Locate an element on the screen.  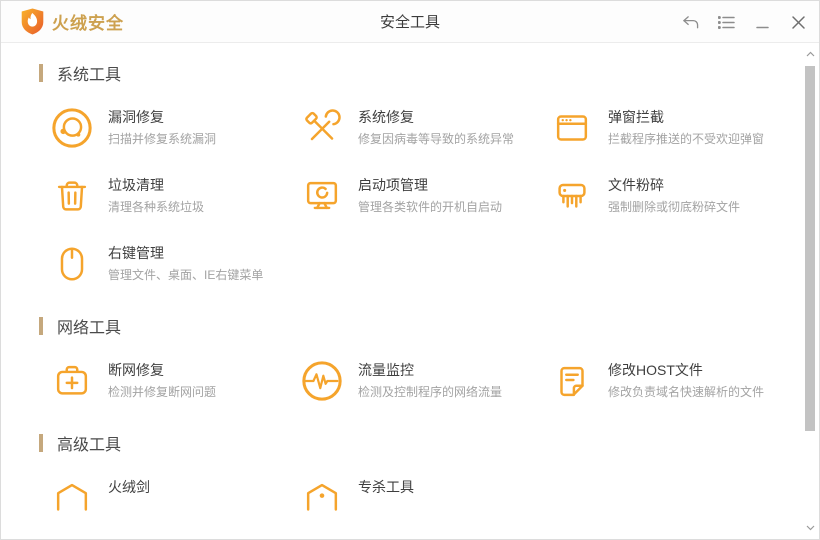
tool-special-removal: 专杀工具 is located at coordinates (426, 498).